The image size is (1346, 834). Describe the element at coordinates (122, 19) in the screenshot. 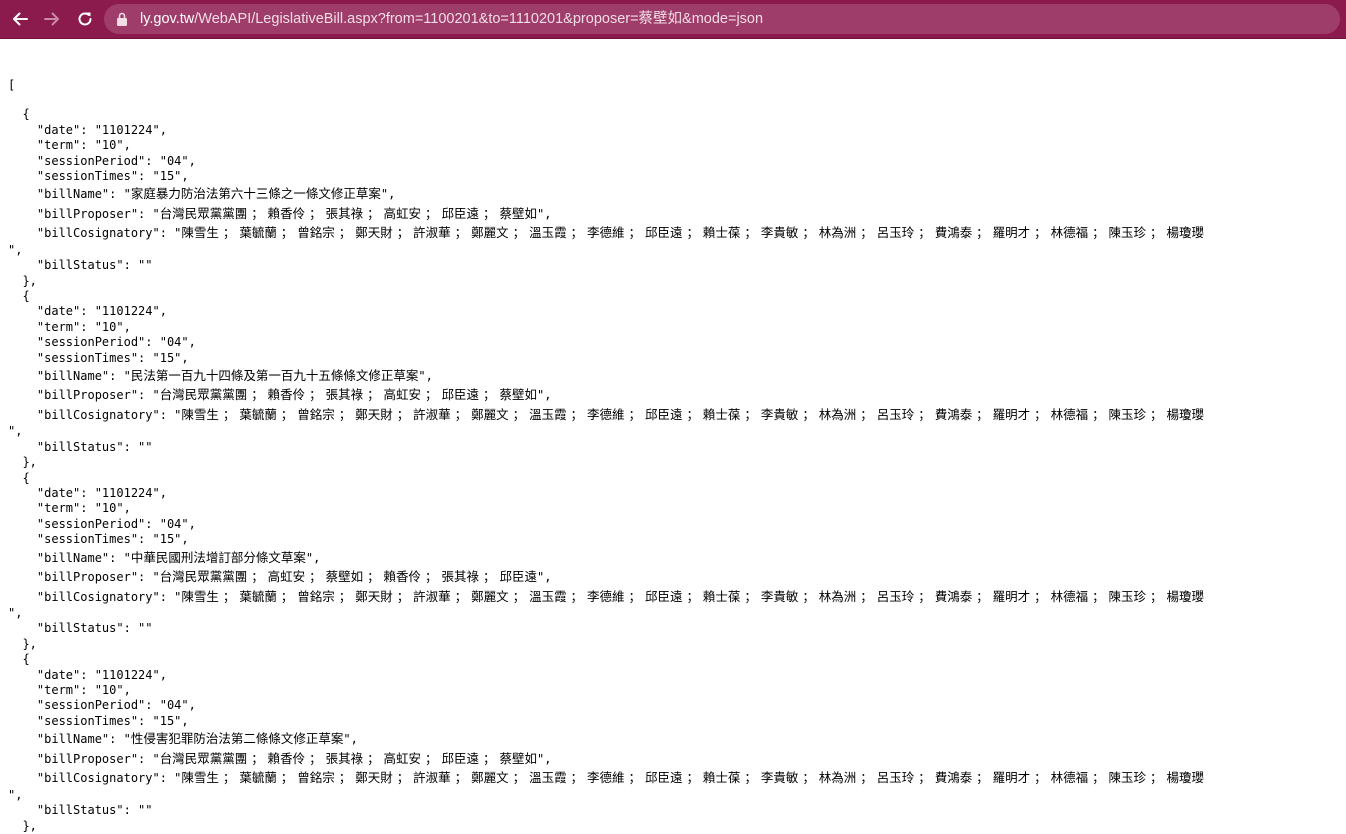

I see `lock-icon` at that location.